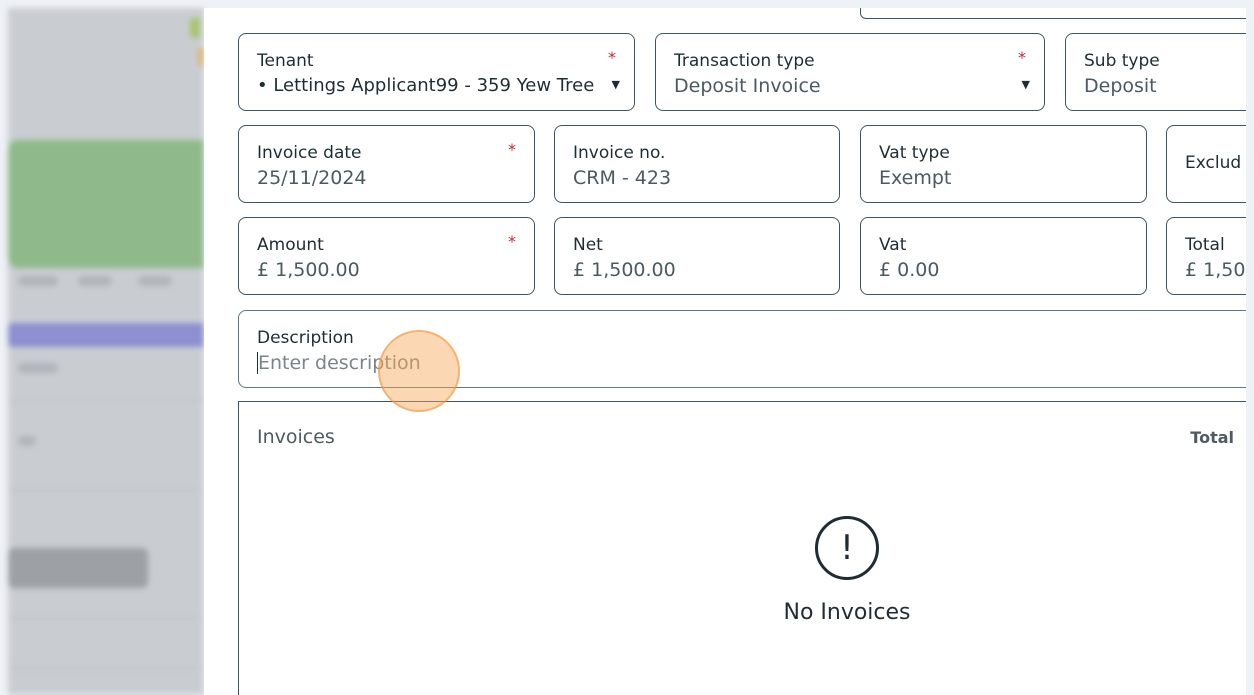 The image size is (1254, 695). What do you see at coordinates (290, 245) in the screenshot?
I see `amount-label: Amount` at bounding box center [290, 245].